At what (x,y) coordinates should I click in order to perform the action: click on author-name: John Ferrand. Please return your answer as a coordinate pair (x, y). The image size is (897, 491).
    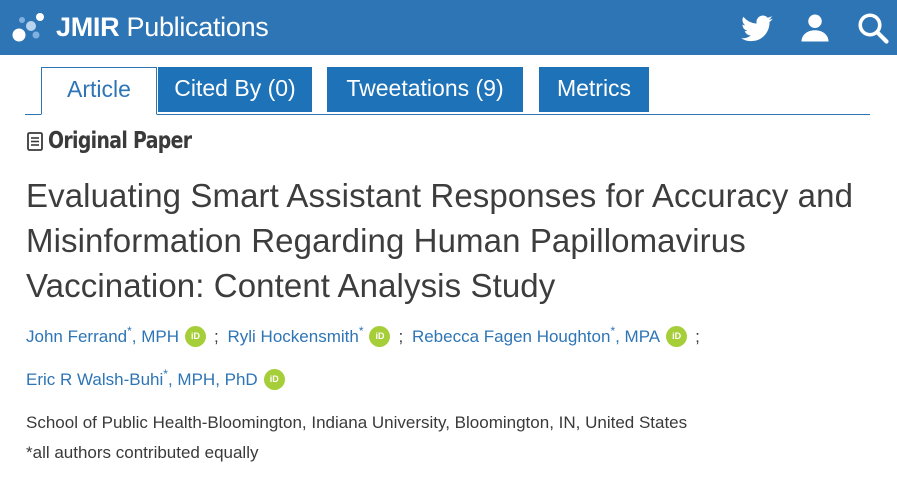
    Looking at the image, I should click on (77, 336).